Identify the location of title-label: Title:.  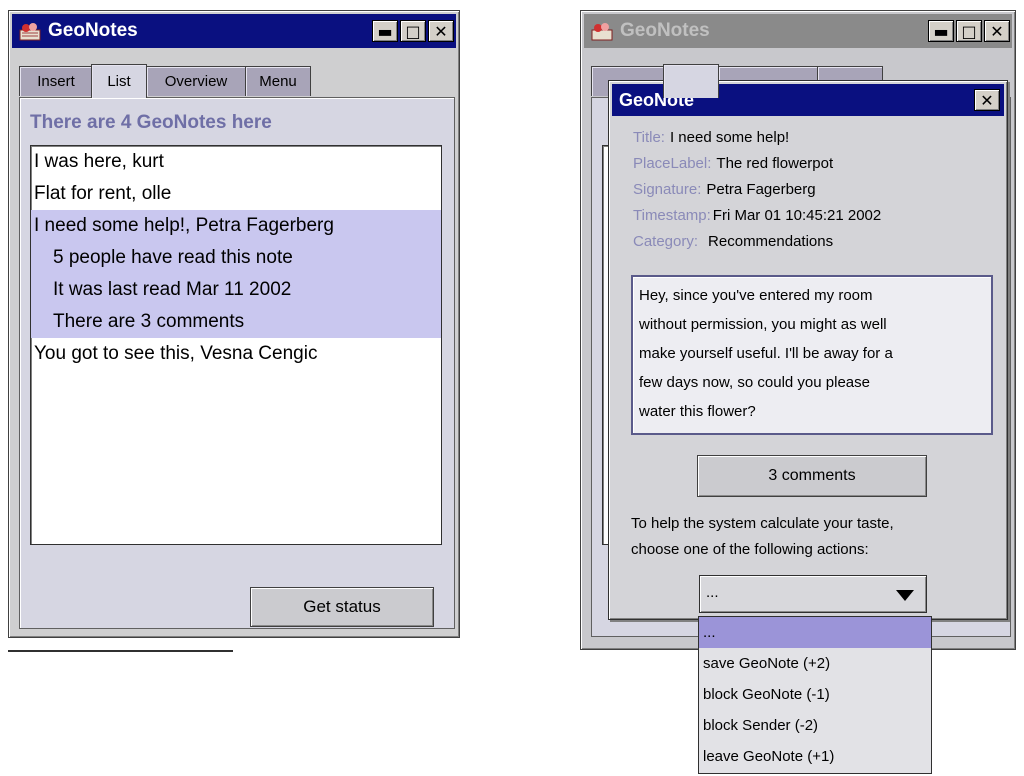
(649, 137).